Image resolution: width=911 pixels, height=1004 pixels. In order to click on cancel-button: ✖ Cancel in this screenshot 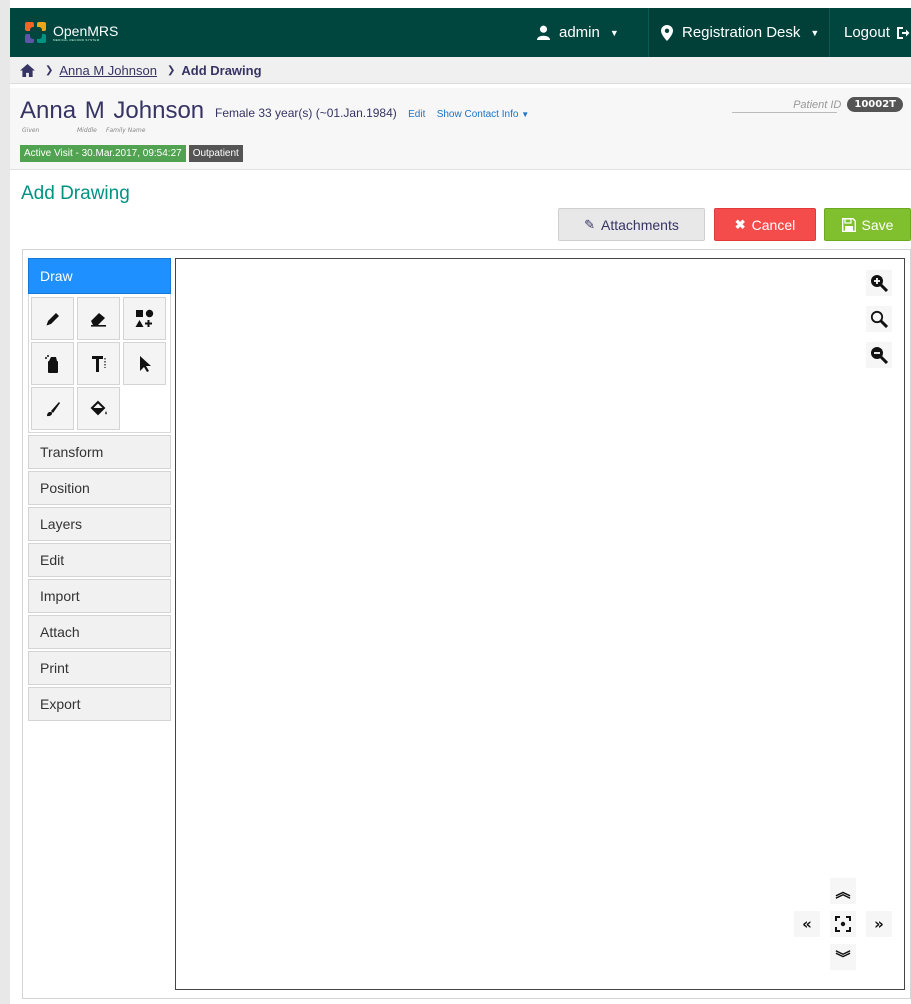, I will do `click(765, 224)`.